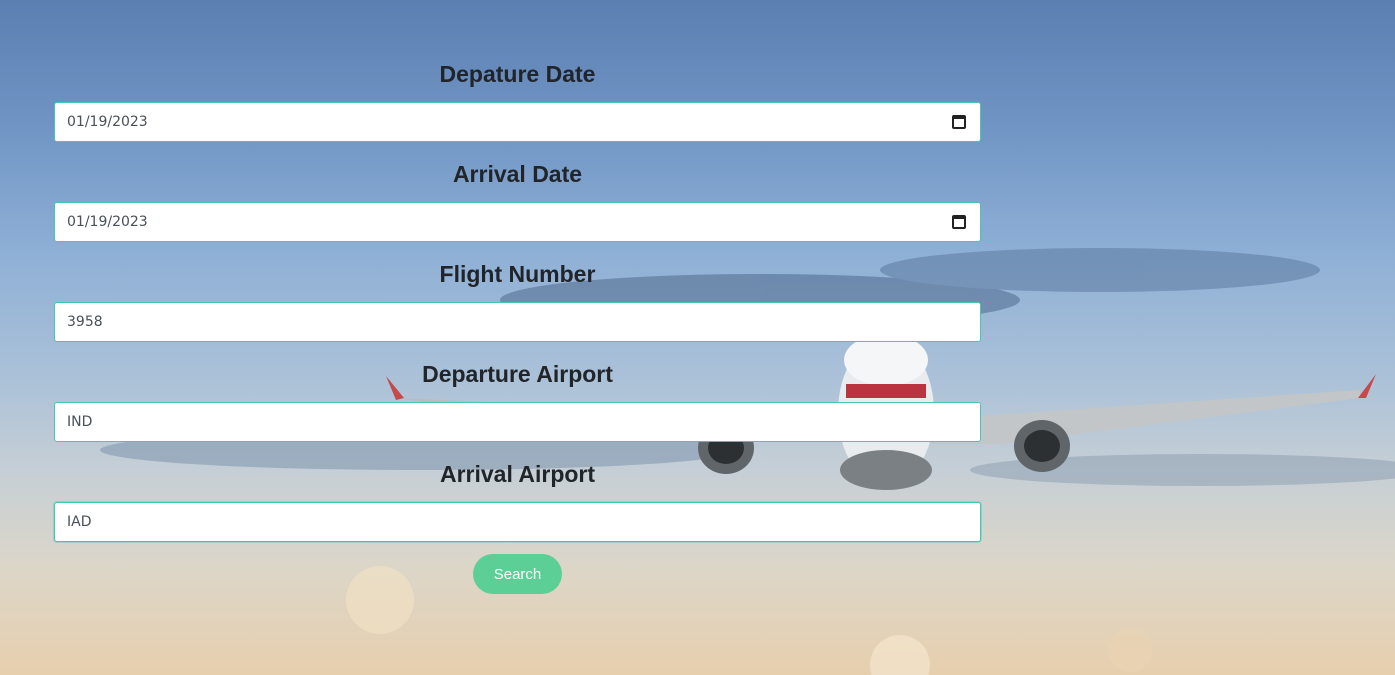 Image resolution: width=1395 pixels, height=675 pixels. What do you see at coordinates (517, 174) in the screenshot?
I see `arrival-date-label: Arrival Date` at bounding box center [517, 174].